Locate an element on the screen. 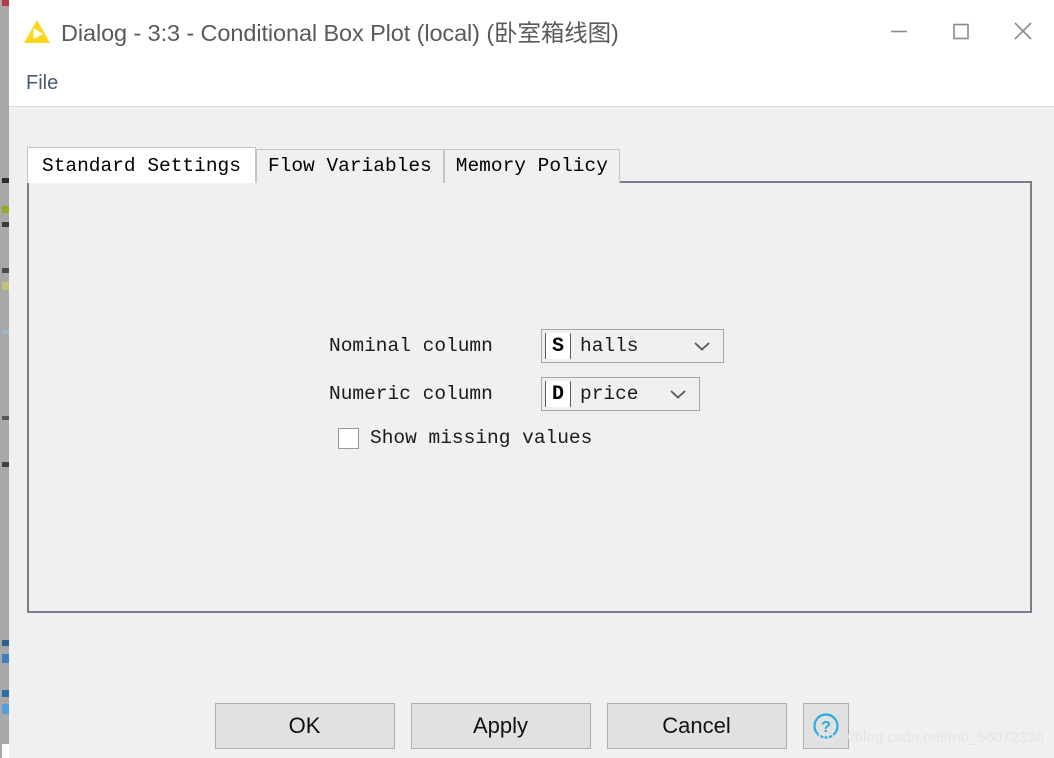  minimize-icon is located at coordinates (899, 31).